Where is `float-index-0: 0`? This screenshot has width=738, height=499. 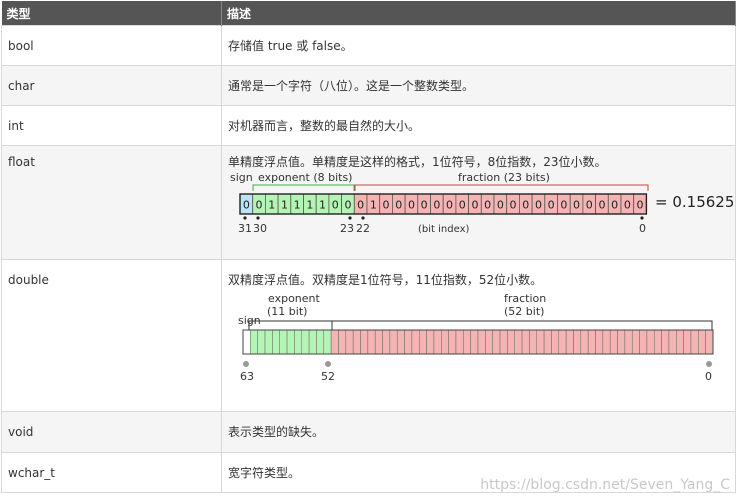
float-index-0: 0 is located at coordinates (642, 228).